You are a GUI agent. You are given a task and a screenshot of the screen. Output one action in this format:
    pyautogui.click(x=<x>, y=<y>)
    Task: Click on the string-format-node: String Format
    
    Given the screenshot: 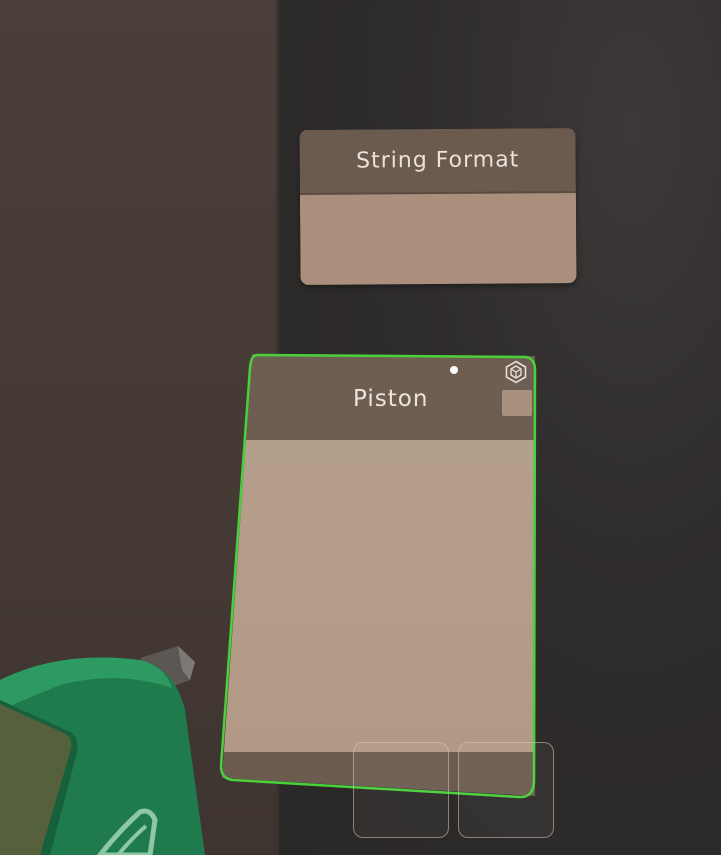 What is the action you would take?
    pyautogui.click(x=438, y=206)
    